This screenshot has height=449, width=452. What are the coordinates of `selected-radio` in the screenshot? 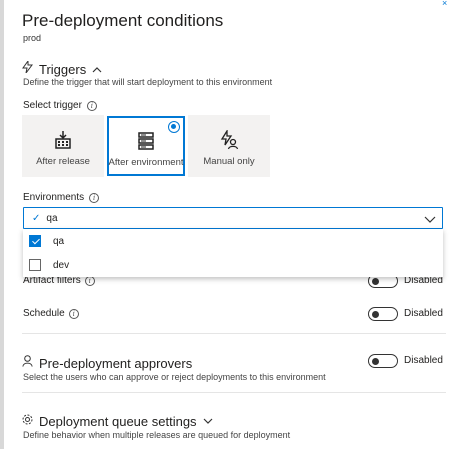 It's located at (174, 127).